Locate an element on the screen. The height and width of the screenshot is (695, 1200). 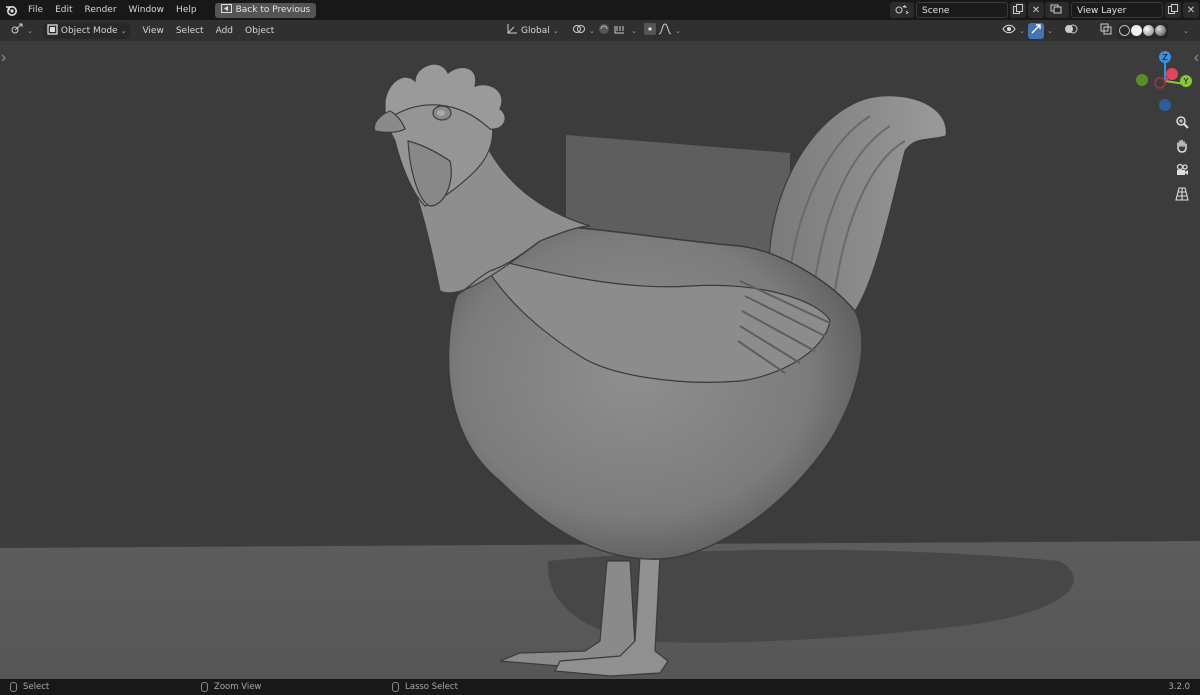
orthographic-grid-icon is located at coordinates (1182, 195).